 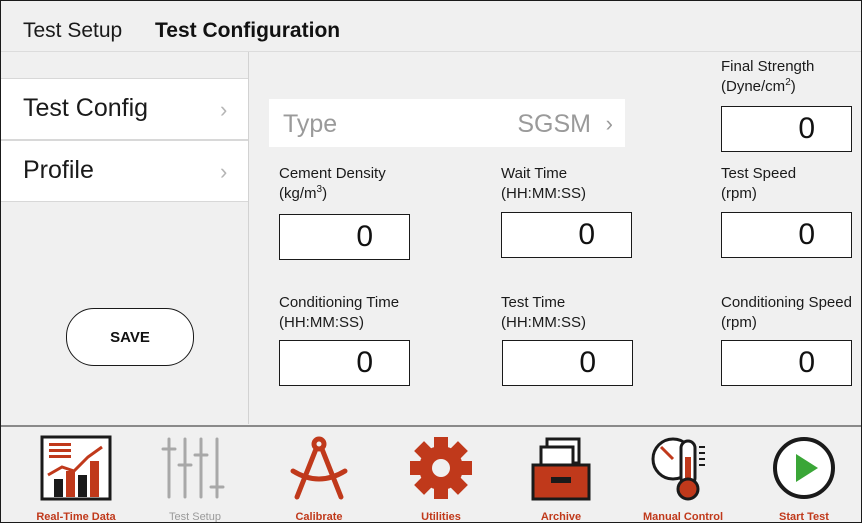 I want to click on play-icon, so click(x=804, y=468).